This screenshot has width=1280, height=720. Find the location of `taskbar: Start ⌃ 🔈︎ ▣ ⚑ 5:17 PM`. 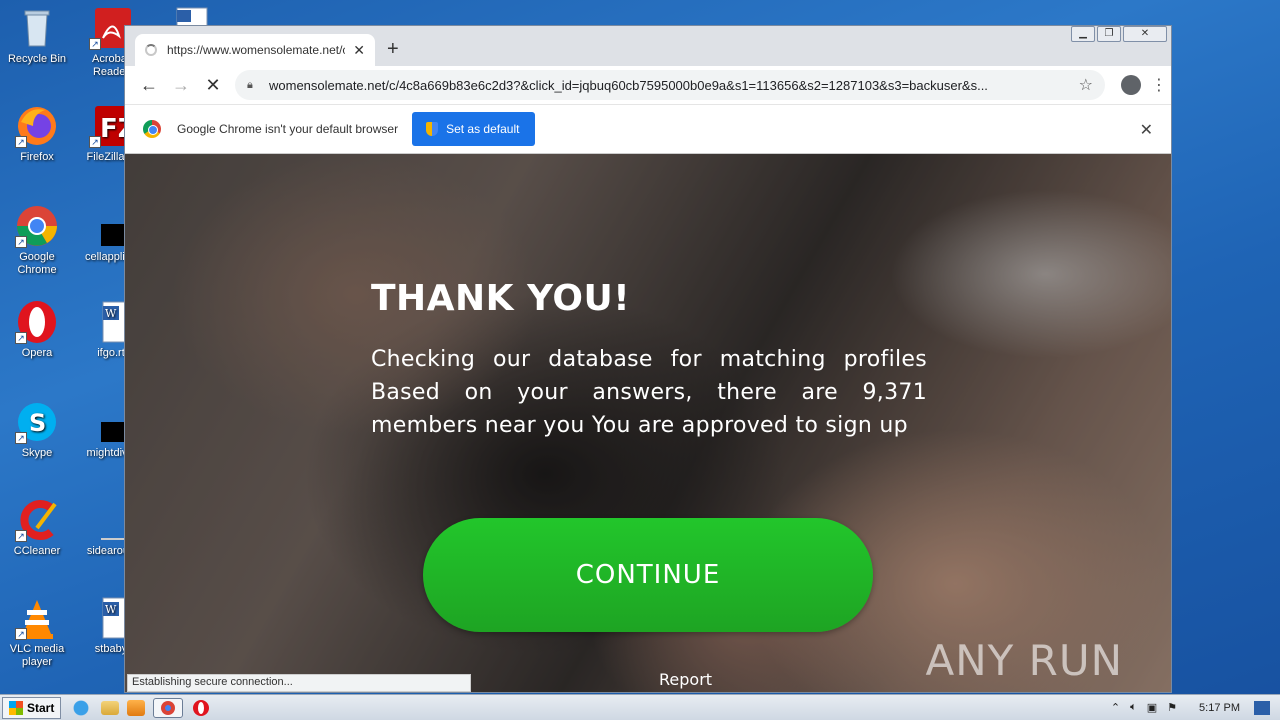

taskbar: Start ⌃ 🔈︎ ▣ ⚑ 5:17 PM is located at coordinates (640, 707).